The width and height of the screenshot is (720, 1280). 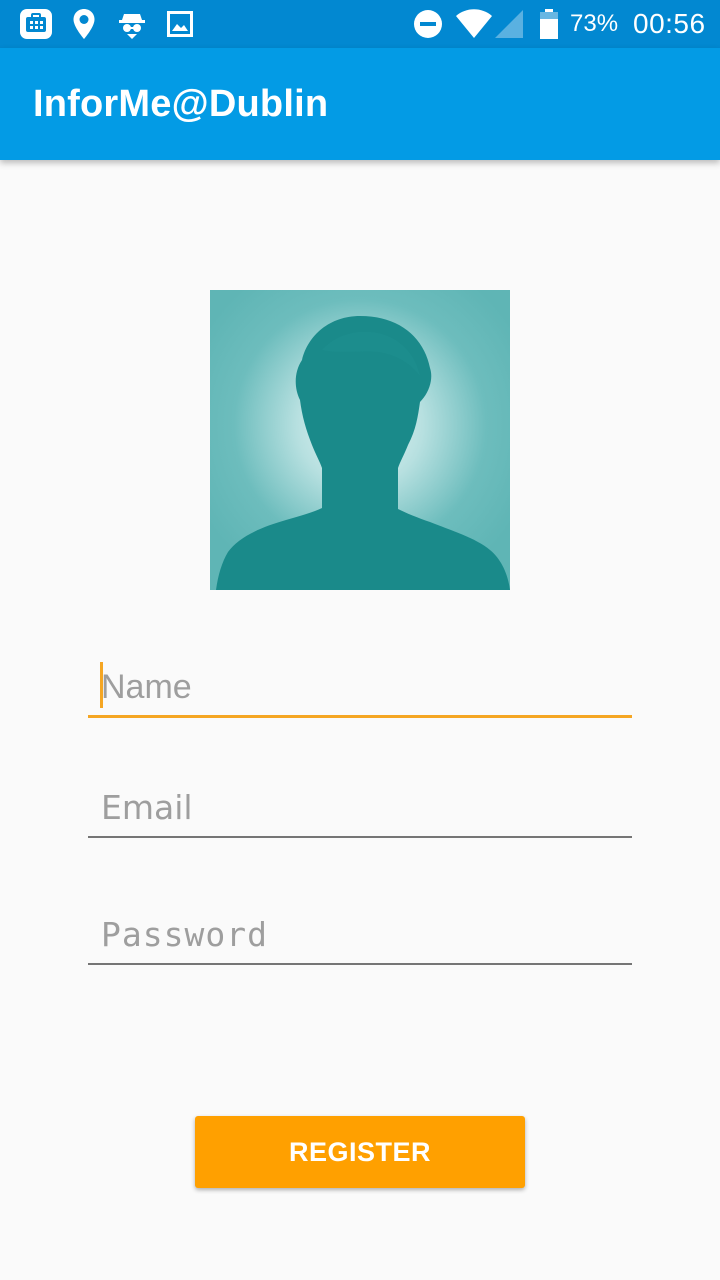 I want to click on email-field, so click(x=360, y=807).